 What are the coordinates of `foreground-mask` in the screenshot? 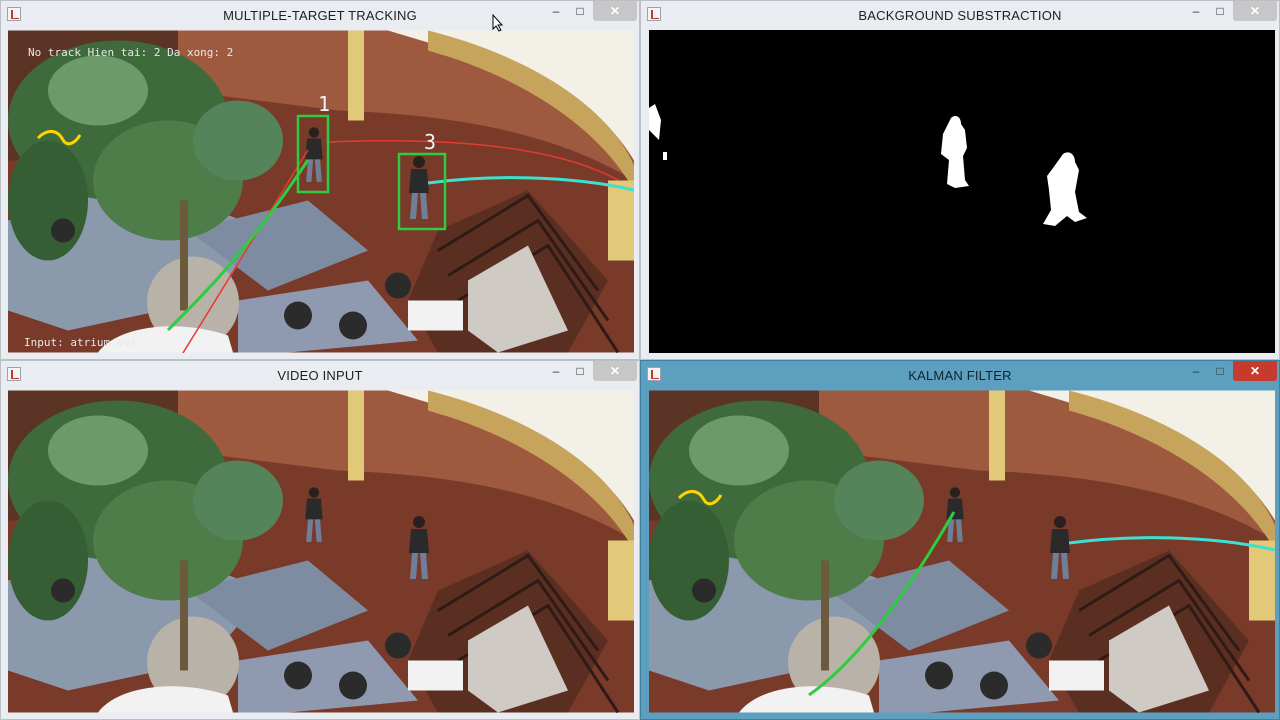 It's located at (868, 165).